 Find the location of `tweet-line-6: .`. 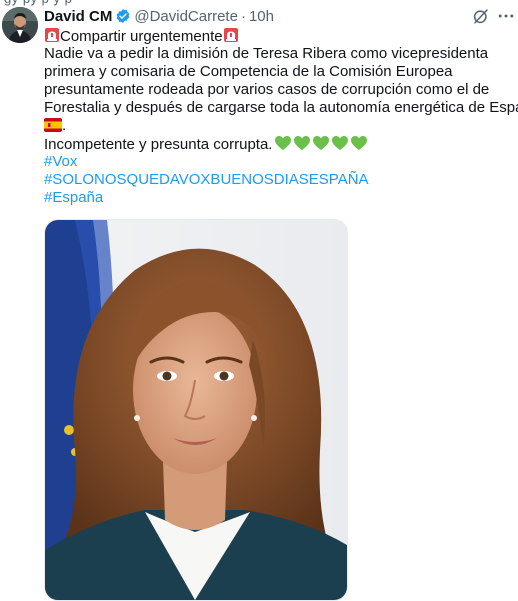

tweet-line-6: . is located at coordinates (279, 126).